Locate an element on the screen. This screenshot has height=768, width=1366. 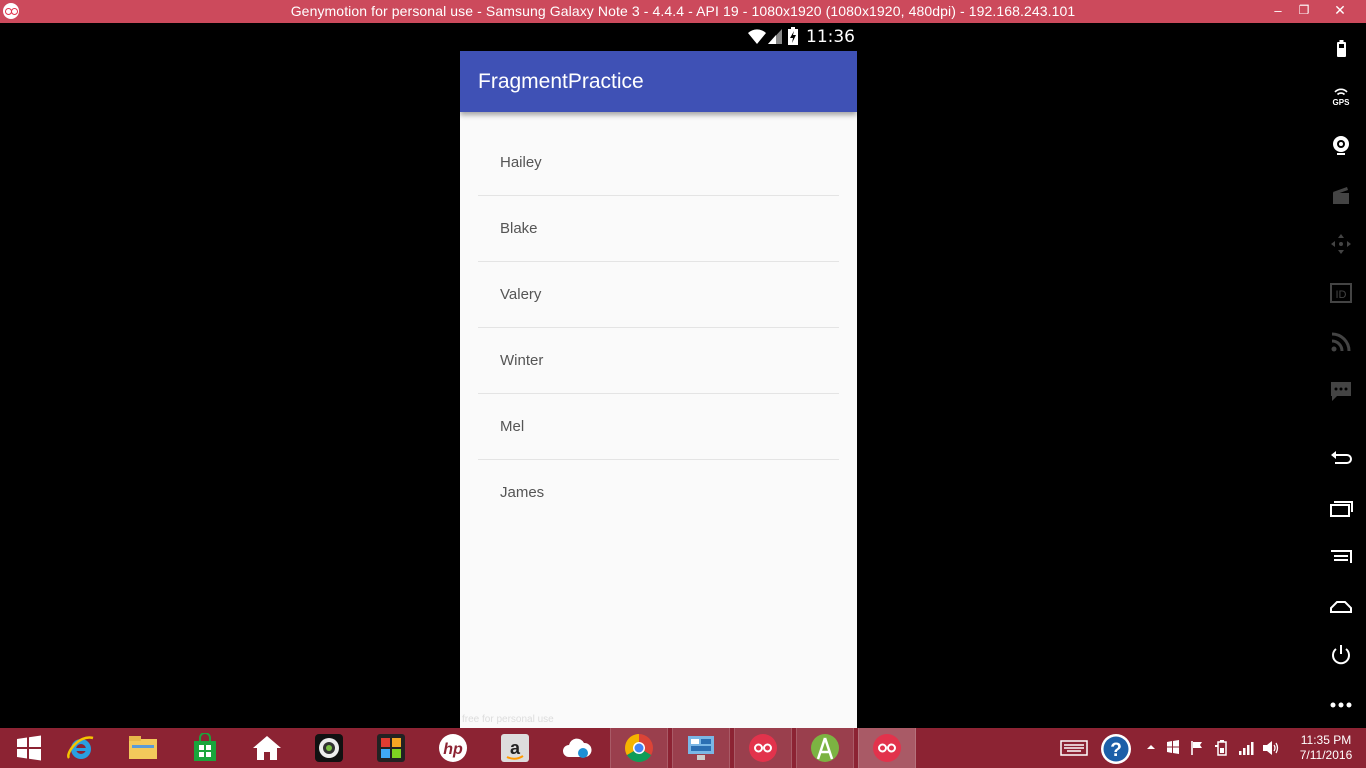
network-icon is located at coordinates (1341, 342).